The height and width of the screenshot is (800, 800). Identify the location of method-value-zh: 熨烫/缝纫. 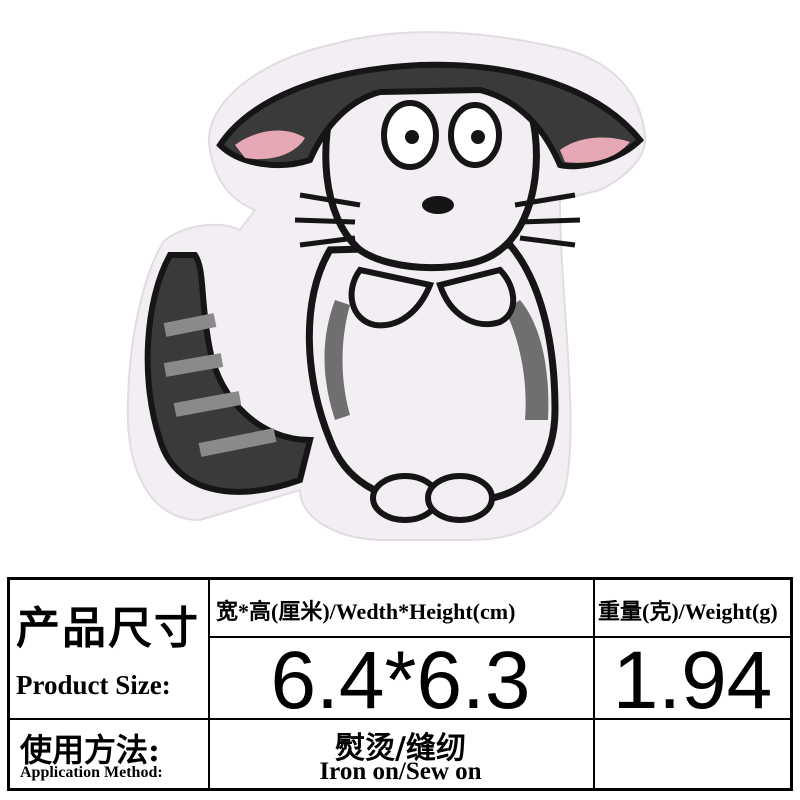
(400, 748).